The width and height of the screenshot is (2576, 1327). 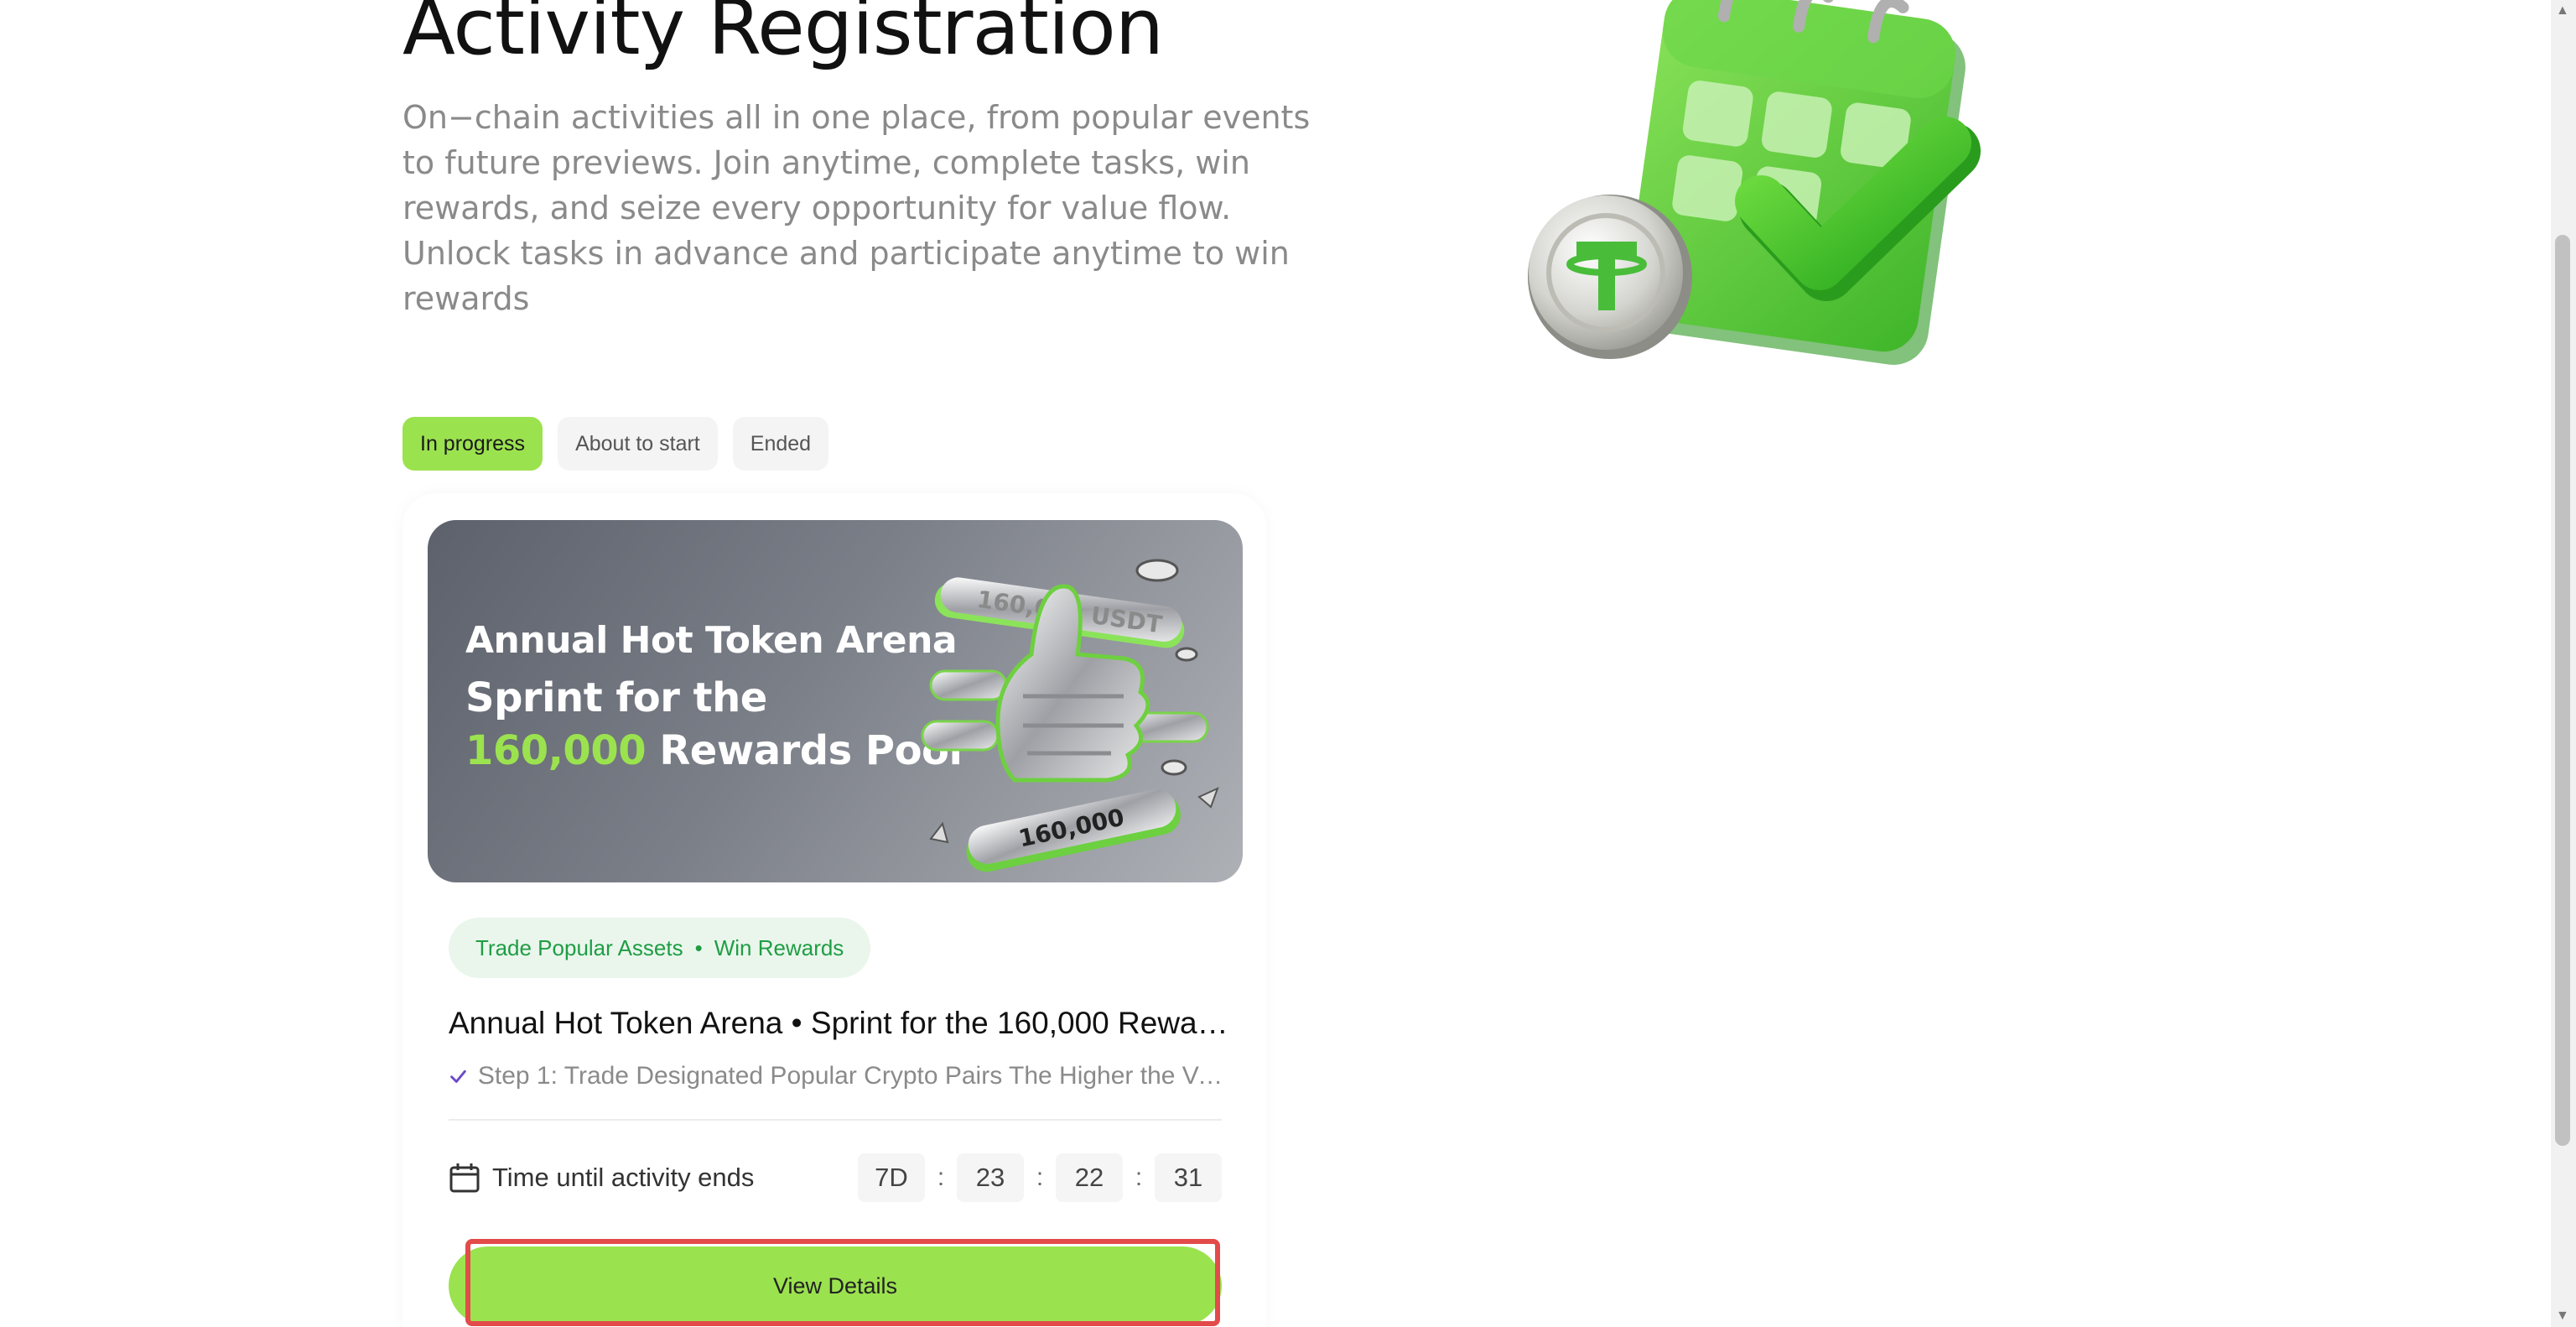 What do you see at coordinates (1070, 715) in the screenshot?
I see `thumbs-up-trophy-icon: 160,000 USDT 160,000` at bounding box center [1070, 715].